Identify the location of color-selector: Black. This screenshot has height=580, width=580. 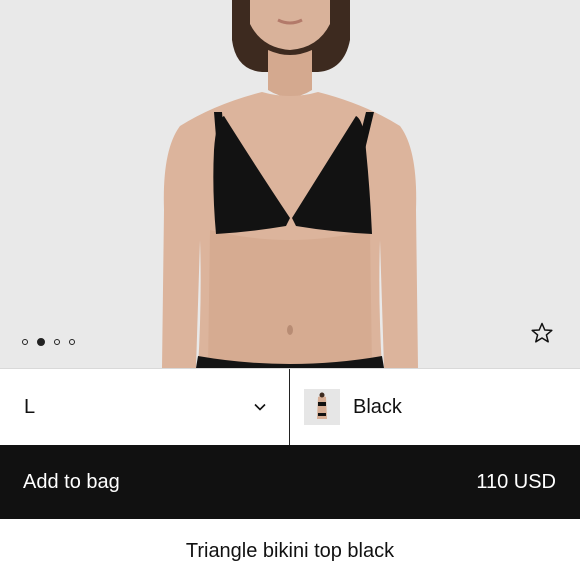
(435, 407).